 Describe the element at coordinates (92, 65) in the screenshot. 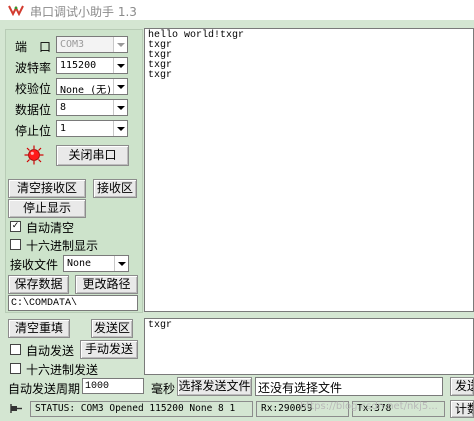

I see `baud-select: 115200` at that location.